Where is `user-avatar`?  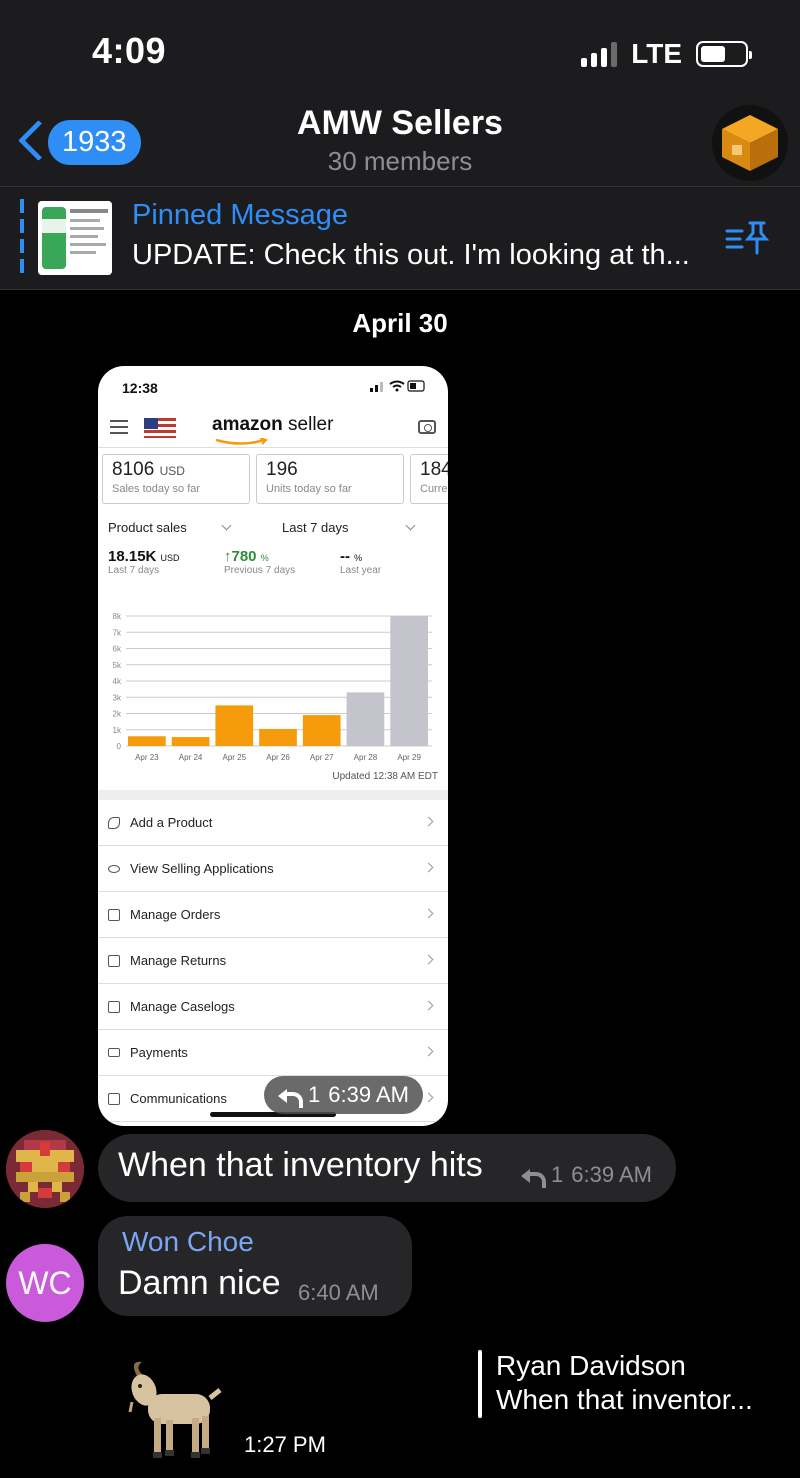
user-avatar is located at coordinates (45, 1169).